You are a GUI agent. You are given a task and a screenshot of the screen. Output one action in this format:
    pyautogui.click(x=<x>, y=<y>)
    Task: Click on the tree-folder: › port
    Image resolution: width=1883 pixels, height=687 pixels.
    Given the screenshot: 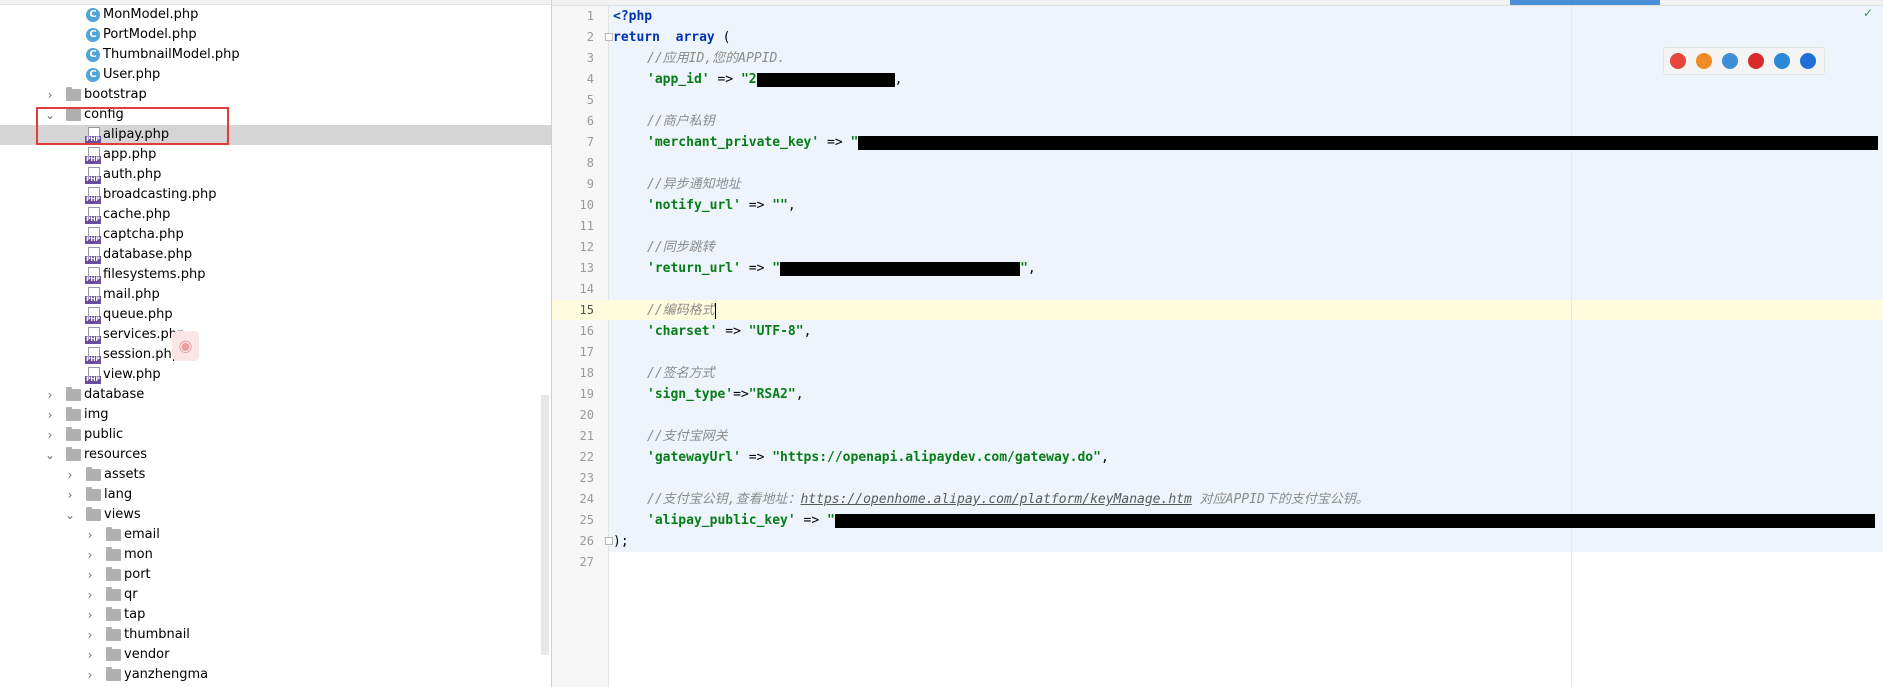 What is the action you would take?
    pyautogui.click(x=275, y=575)
    